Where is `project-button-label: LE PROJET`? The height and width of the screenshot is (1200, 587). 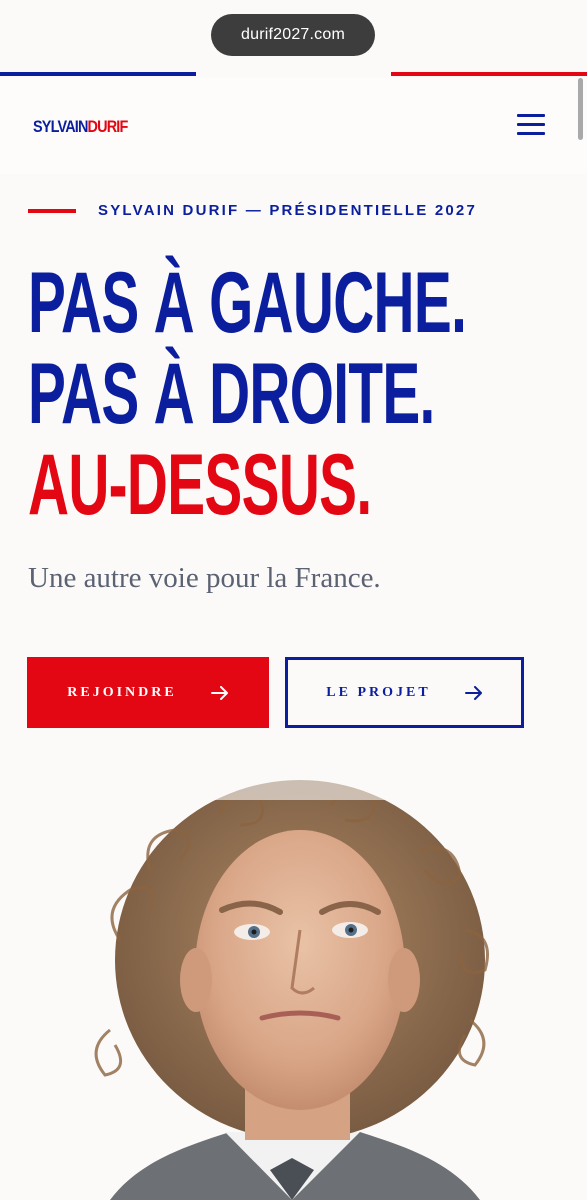
project-button-label: LE PROJET is located at coordinates (378, 692).